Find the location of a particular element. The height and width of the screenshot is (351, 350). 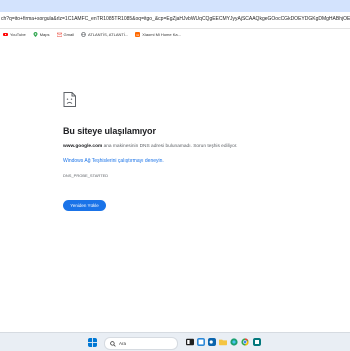

task-view-icon is located at coordinates (190, 342).